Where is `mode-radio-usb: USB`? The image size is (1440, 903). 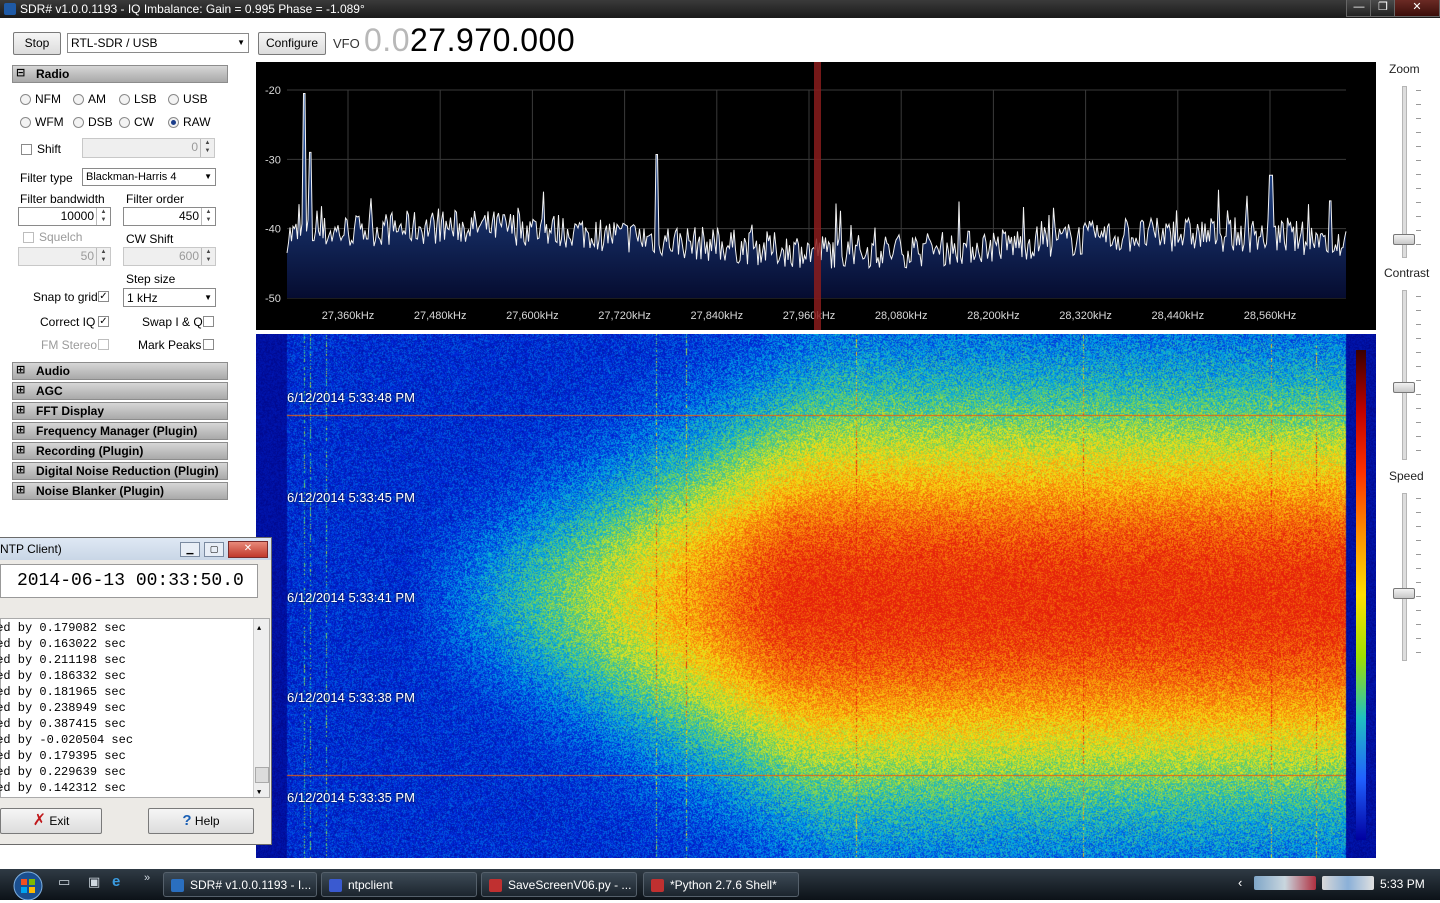 mode-radio-usb: USB is located at coordinates (188, 99).